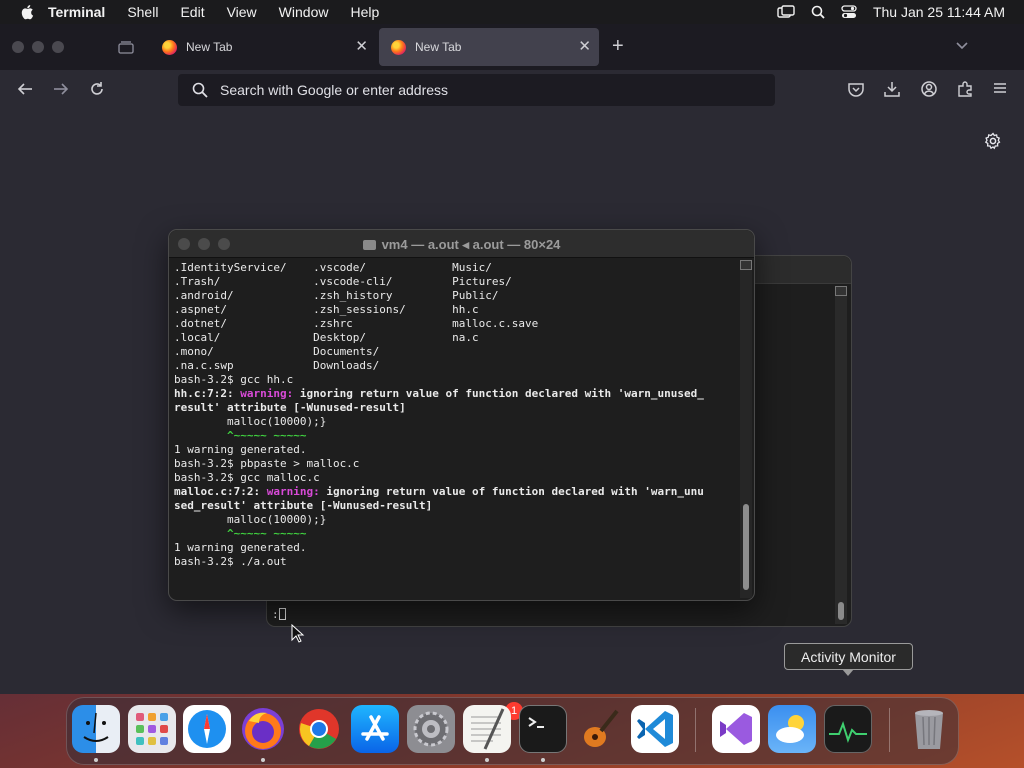  I want to click on trash-icon, so click(929, 729).